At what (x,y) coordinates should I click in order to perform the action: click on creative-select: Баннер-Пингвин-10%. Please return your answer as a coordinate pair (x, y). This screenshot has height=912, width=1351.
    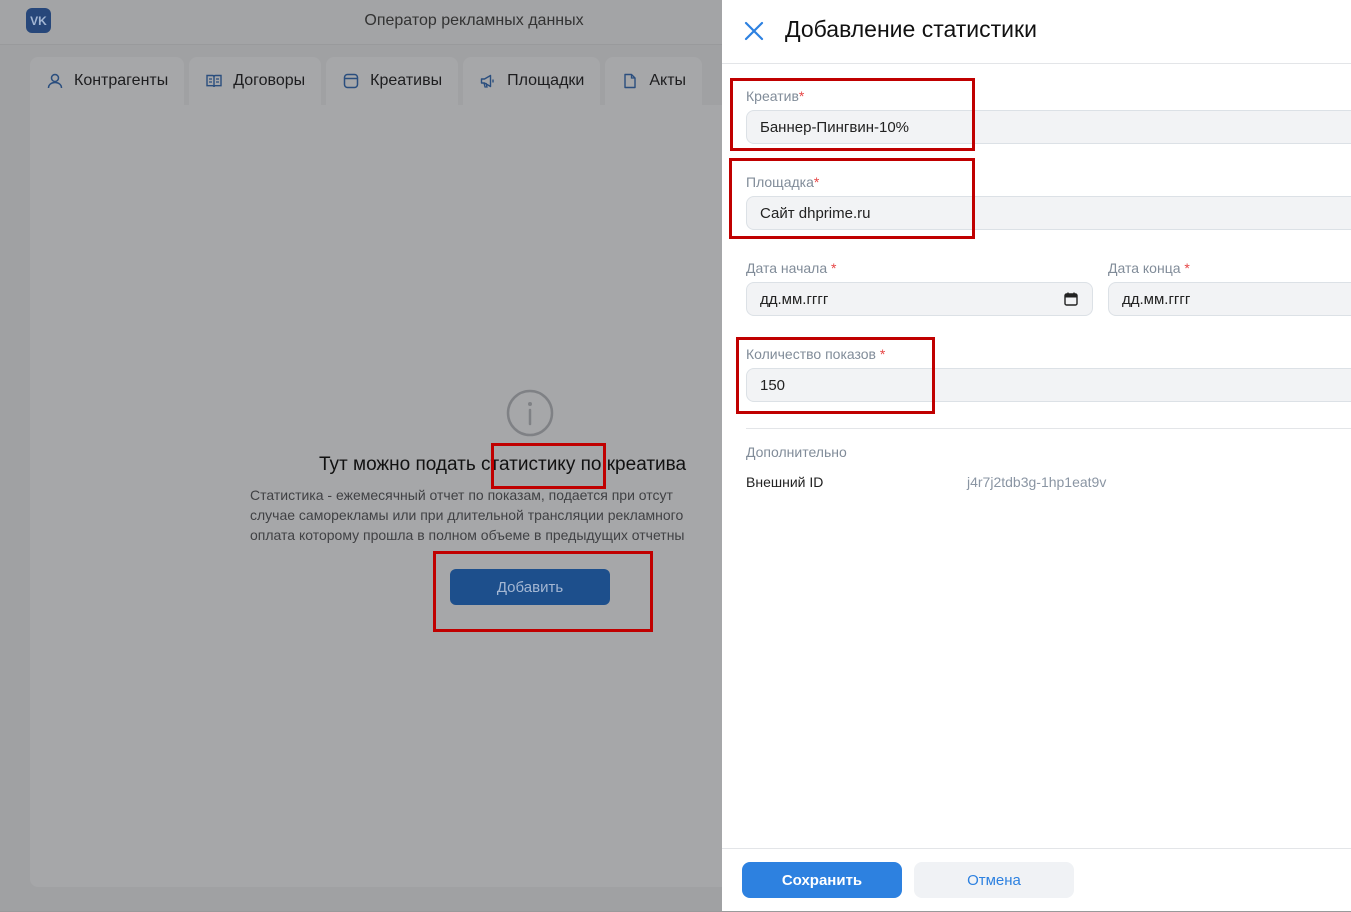
    Looking at the image, I should click on (1048, 127).